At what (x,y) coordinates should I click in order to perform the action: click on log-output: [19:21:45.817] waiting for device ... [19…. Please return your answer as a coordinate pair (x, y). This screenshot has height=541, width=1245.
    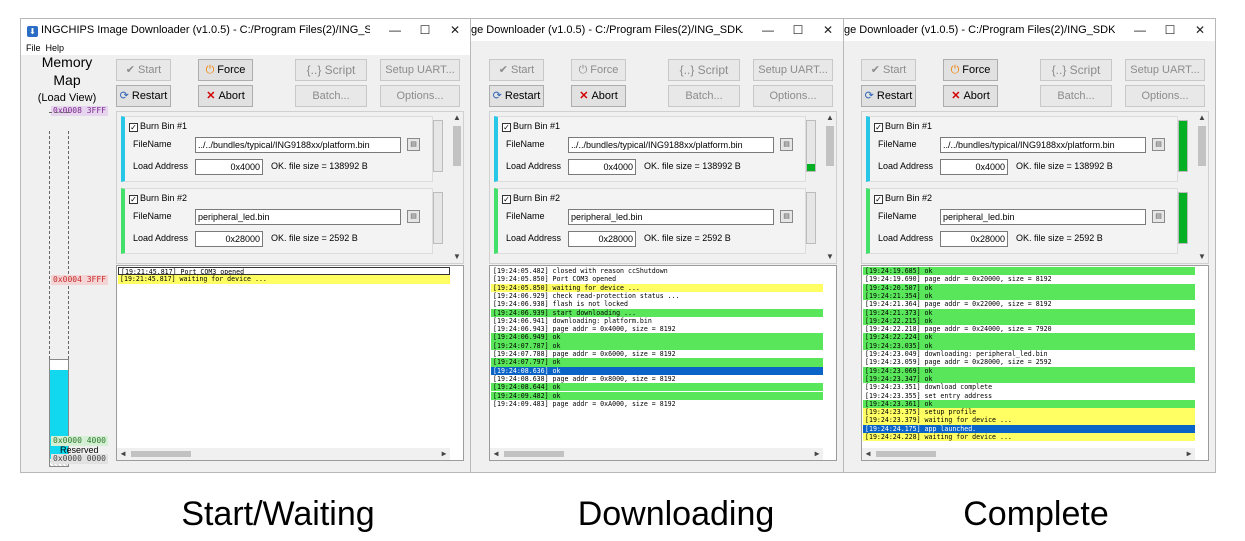
    Looking at the image, I should click on (290, 363).